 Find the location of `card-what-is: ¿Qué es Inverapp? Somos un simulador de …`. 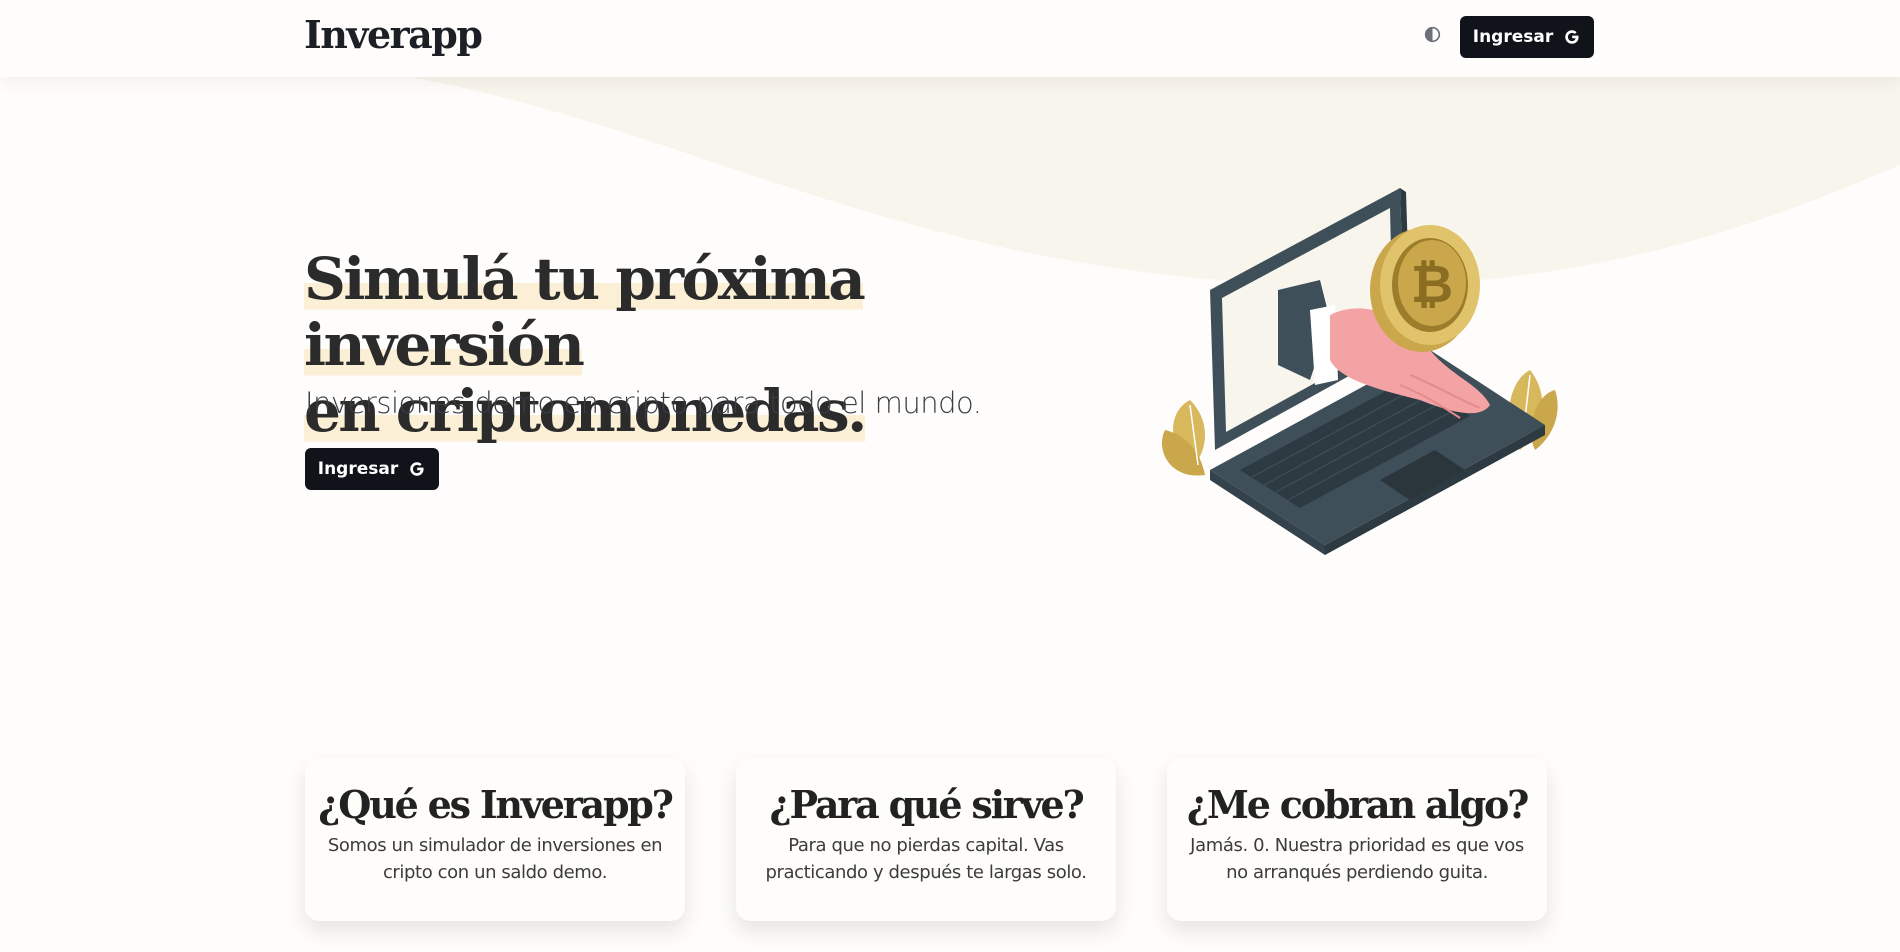

card-what-is: ¿Qué es Inverapp? Somos un simulador de … is located at coordinates (495, 839).